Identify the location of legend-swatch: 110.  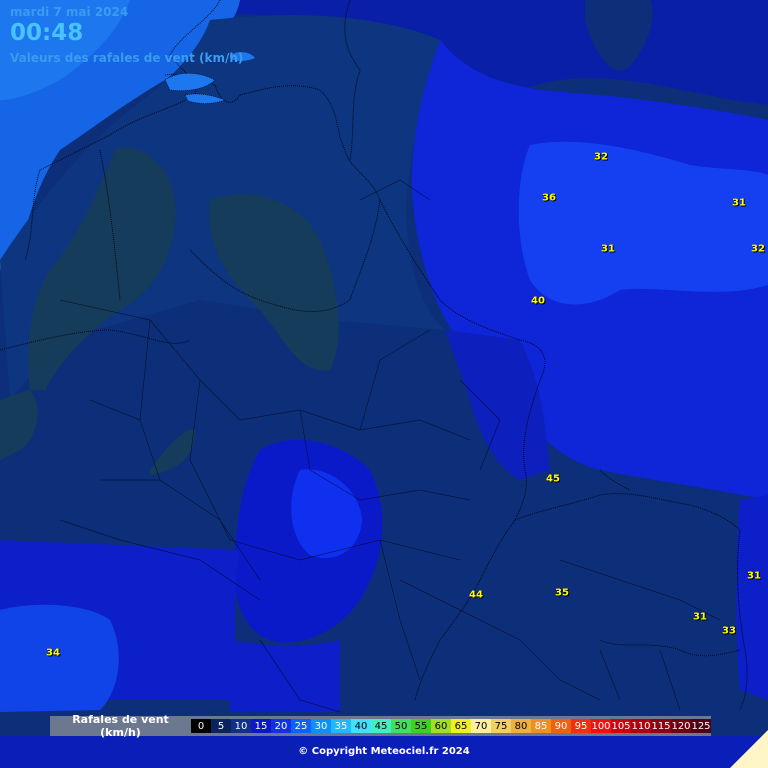
(641, 726).